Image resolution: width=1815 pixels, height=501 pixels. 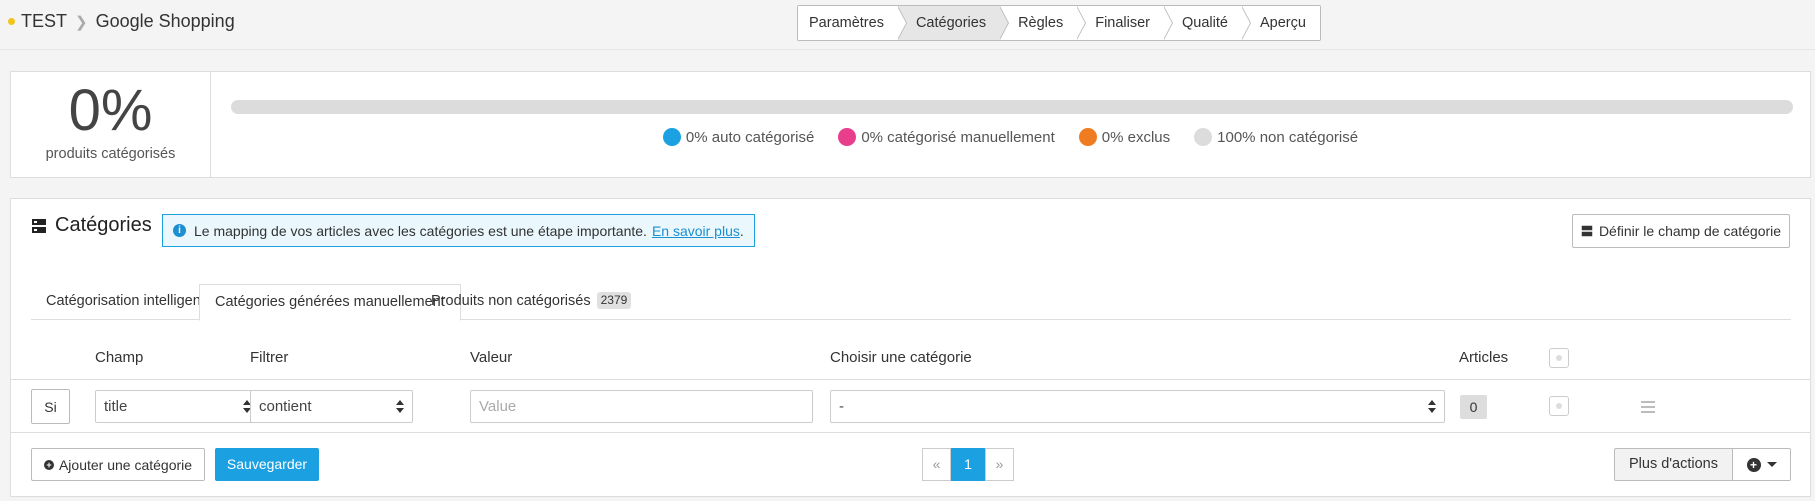 I want to click on column-header-filtrer: Filtrer, so click(x=269, y=357).